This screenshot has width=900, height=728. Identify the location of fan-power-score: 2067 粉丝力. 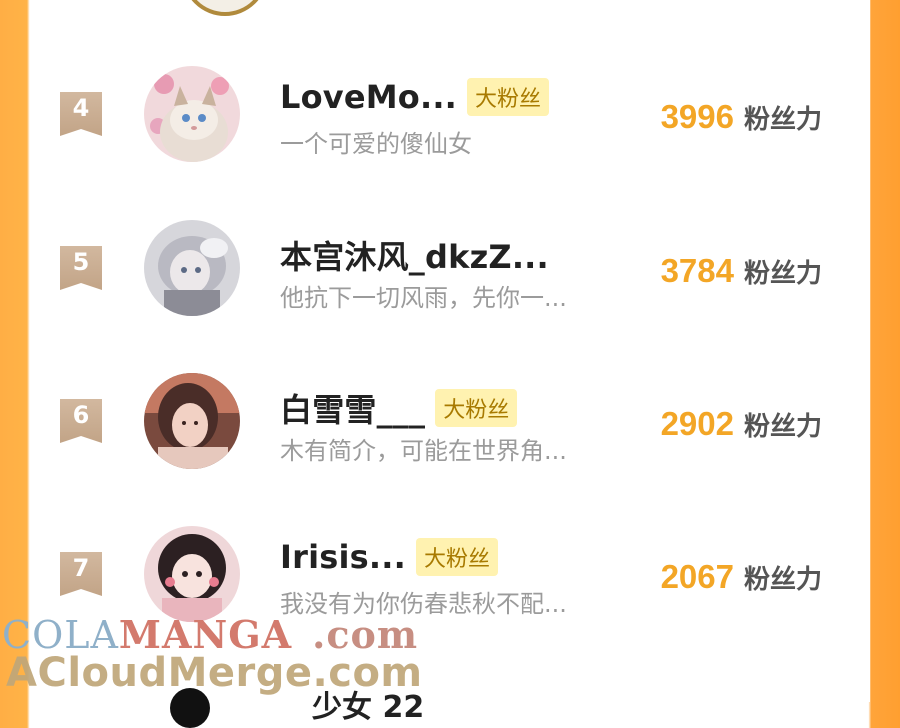
(741, 577).